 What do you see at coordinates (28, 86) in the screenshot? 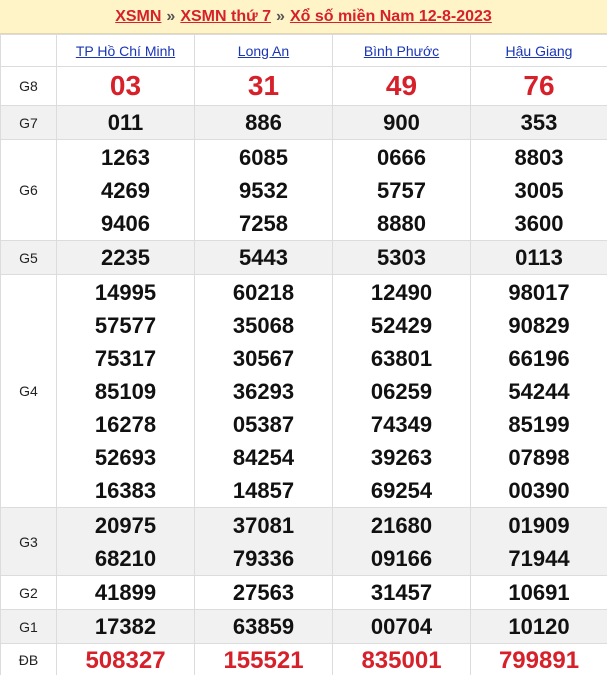
I see `prize-label: G8` at bounding box center [28, 86].